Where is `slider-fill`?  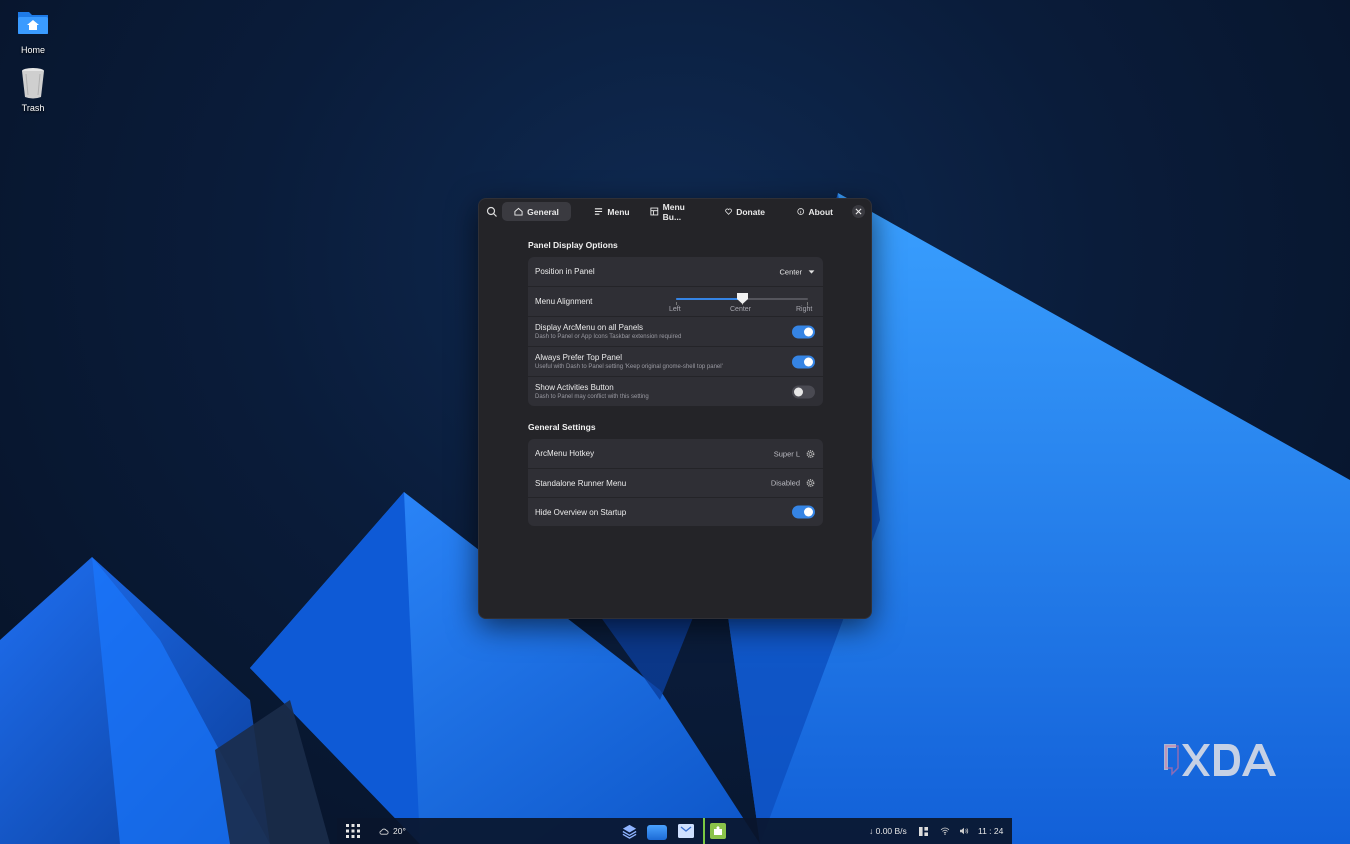 slider-fill is located at coordinates (709, 299).